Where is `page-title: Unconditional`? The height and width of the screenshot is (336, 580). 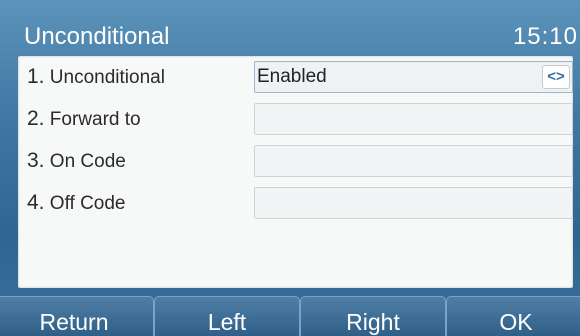
page-title: Unconditional is located at coordinates (97, 36).